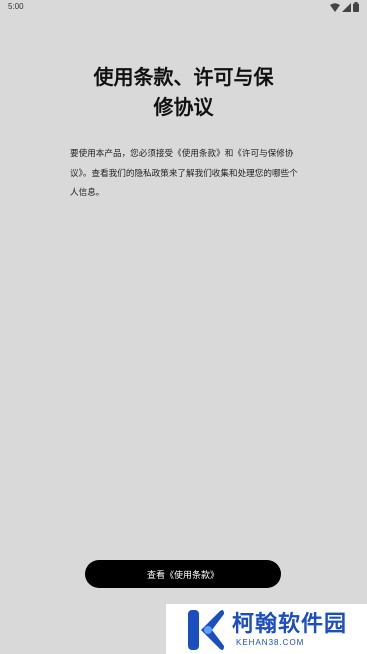  What do you see at coordinates (335, 7) in the screenshot?
I see `wifi-icon` at bounding box center [335, 7].